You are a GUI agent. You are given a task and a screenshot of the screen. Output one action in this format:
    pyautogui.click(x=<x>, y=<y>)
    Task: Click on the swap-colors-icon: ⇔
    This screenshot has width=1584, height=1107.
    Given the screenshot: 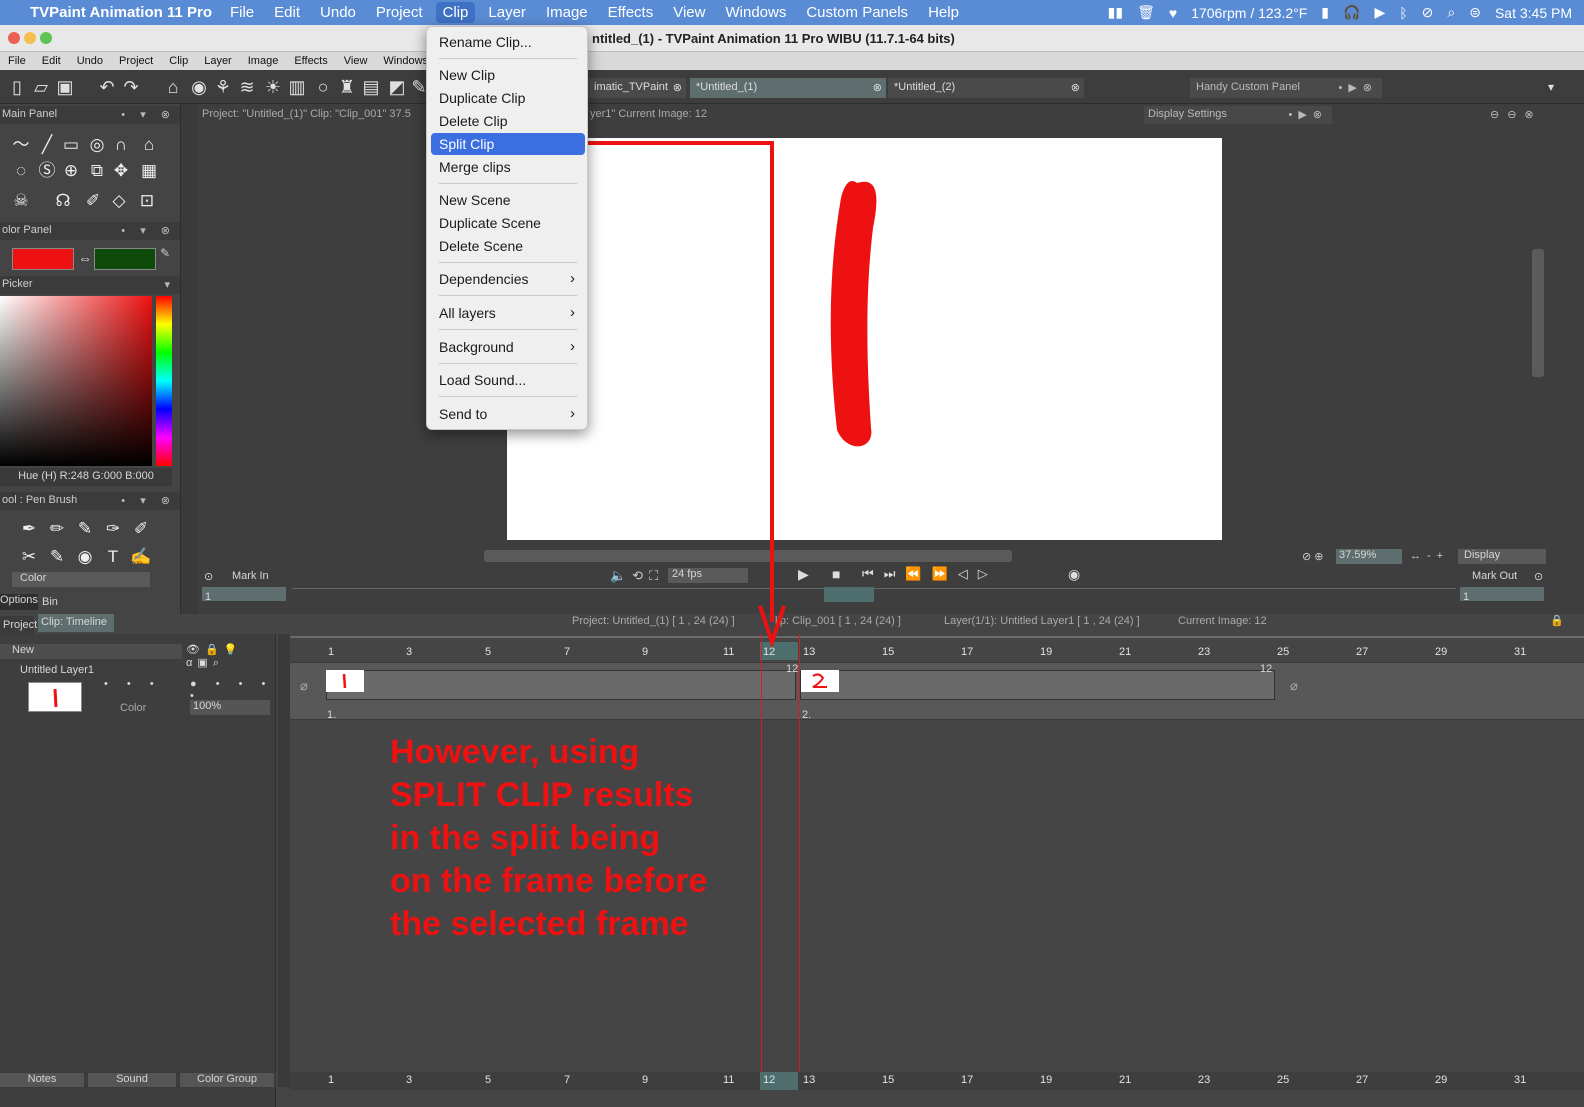 What is the action you would take?
    pyautogui.click(x=85, y=258)
    